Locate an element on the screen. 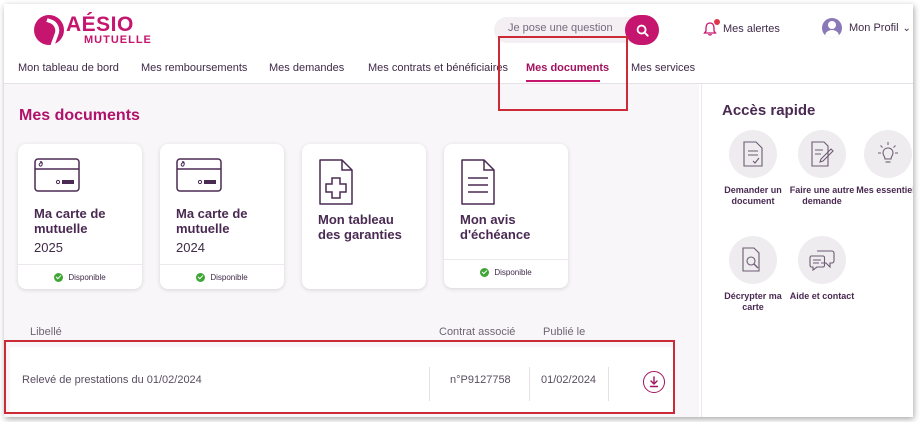 This screenshot has width=921, height=422. search-icon is located at coordinates (642, 30).